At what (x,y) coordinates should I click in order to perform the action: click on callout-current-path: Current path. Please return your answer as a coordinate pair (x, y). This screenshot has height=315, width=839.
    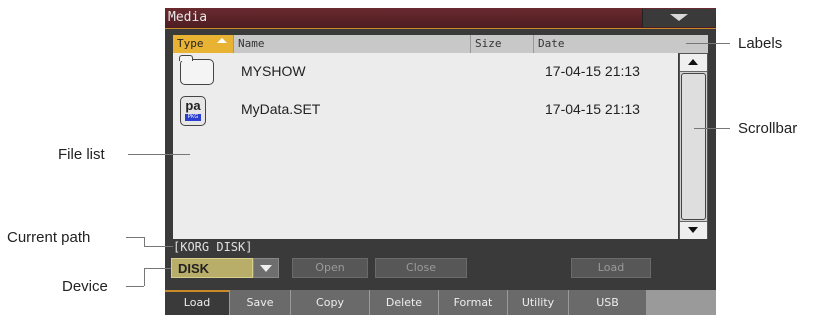
    Looking at the image, I should click on (49, 237).